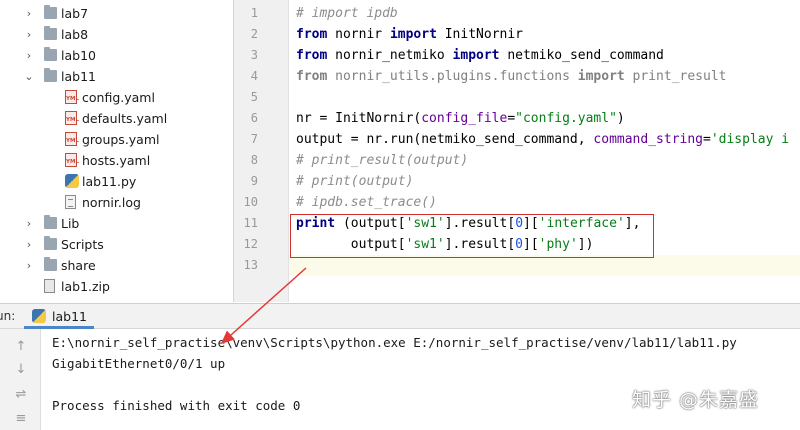 The image size is (800, 430). I want to click on line-number: 13, so click(250, 265).